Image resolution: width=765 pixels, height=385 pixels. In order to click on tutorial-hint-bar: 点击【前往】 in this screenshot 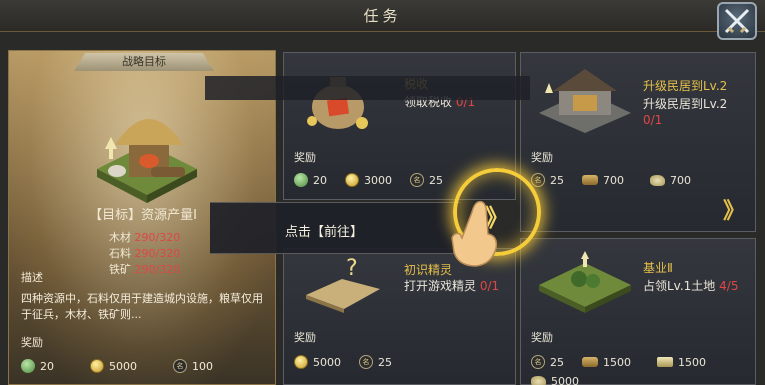, I will do `click(335, 228)`.